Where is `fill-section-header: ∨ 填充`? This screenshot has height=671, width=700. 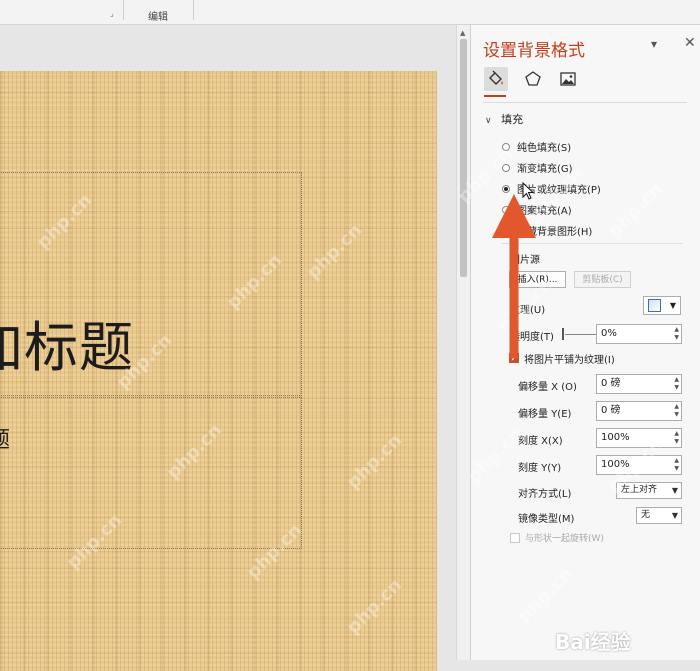 fill-section-header: ∨ 填充 is located at coordinates (504, 119).